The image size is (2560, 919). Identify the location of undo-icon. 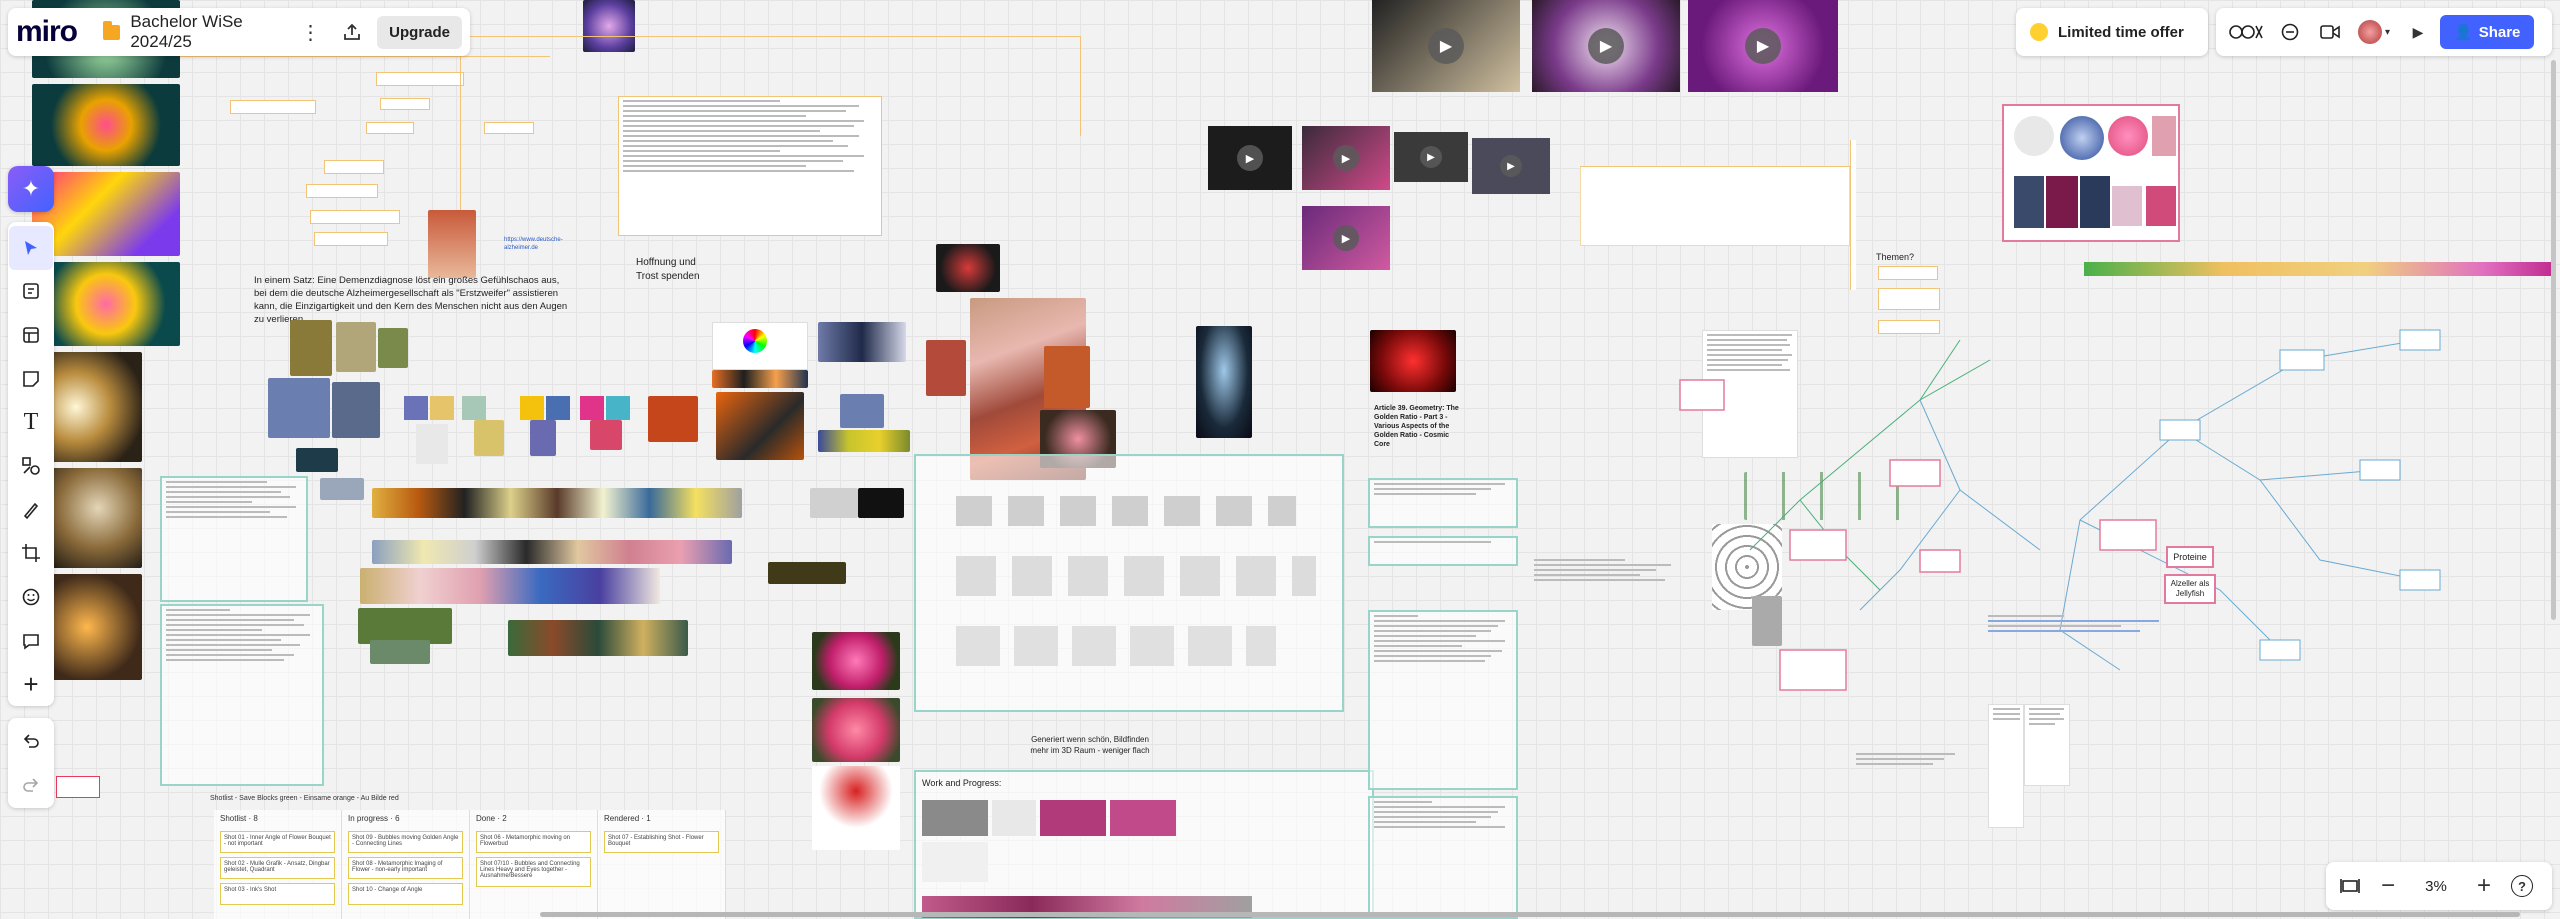
(31, 741).